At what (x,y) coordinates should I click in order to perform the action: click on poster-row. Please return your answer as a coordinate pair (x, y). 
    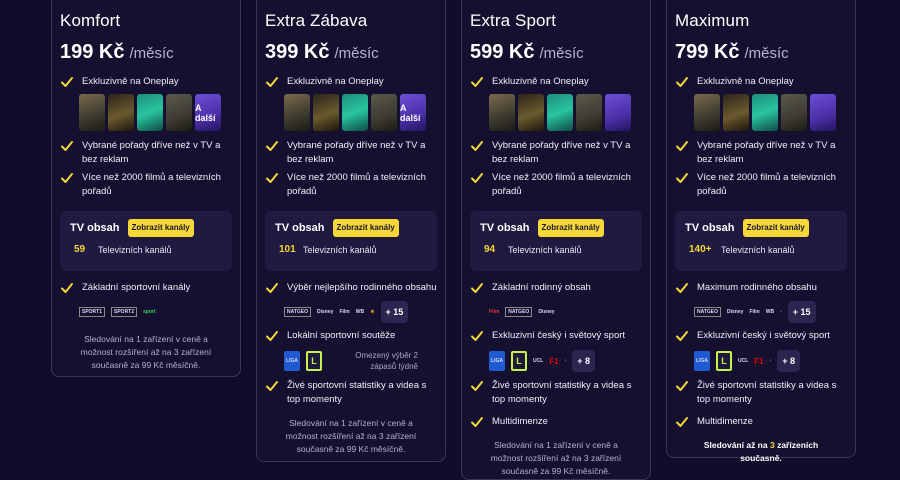
    Looking at the image, I should click on (770, 112).